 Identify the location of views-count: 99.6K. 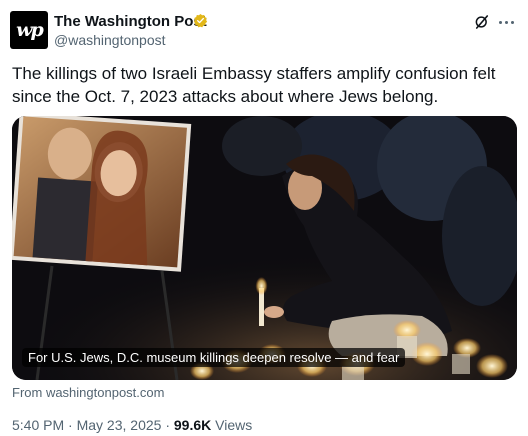
(192, 425).